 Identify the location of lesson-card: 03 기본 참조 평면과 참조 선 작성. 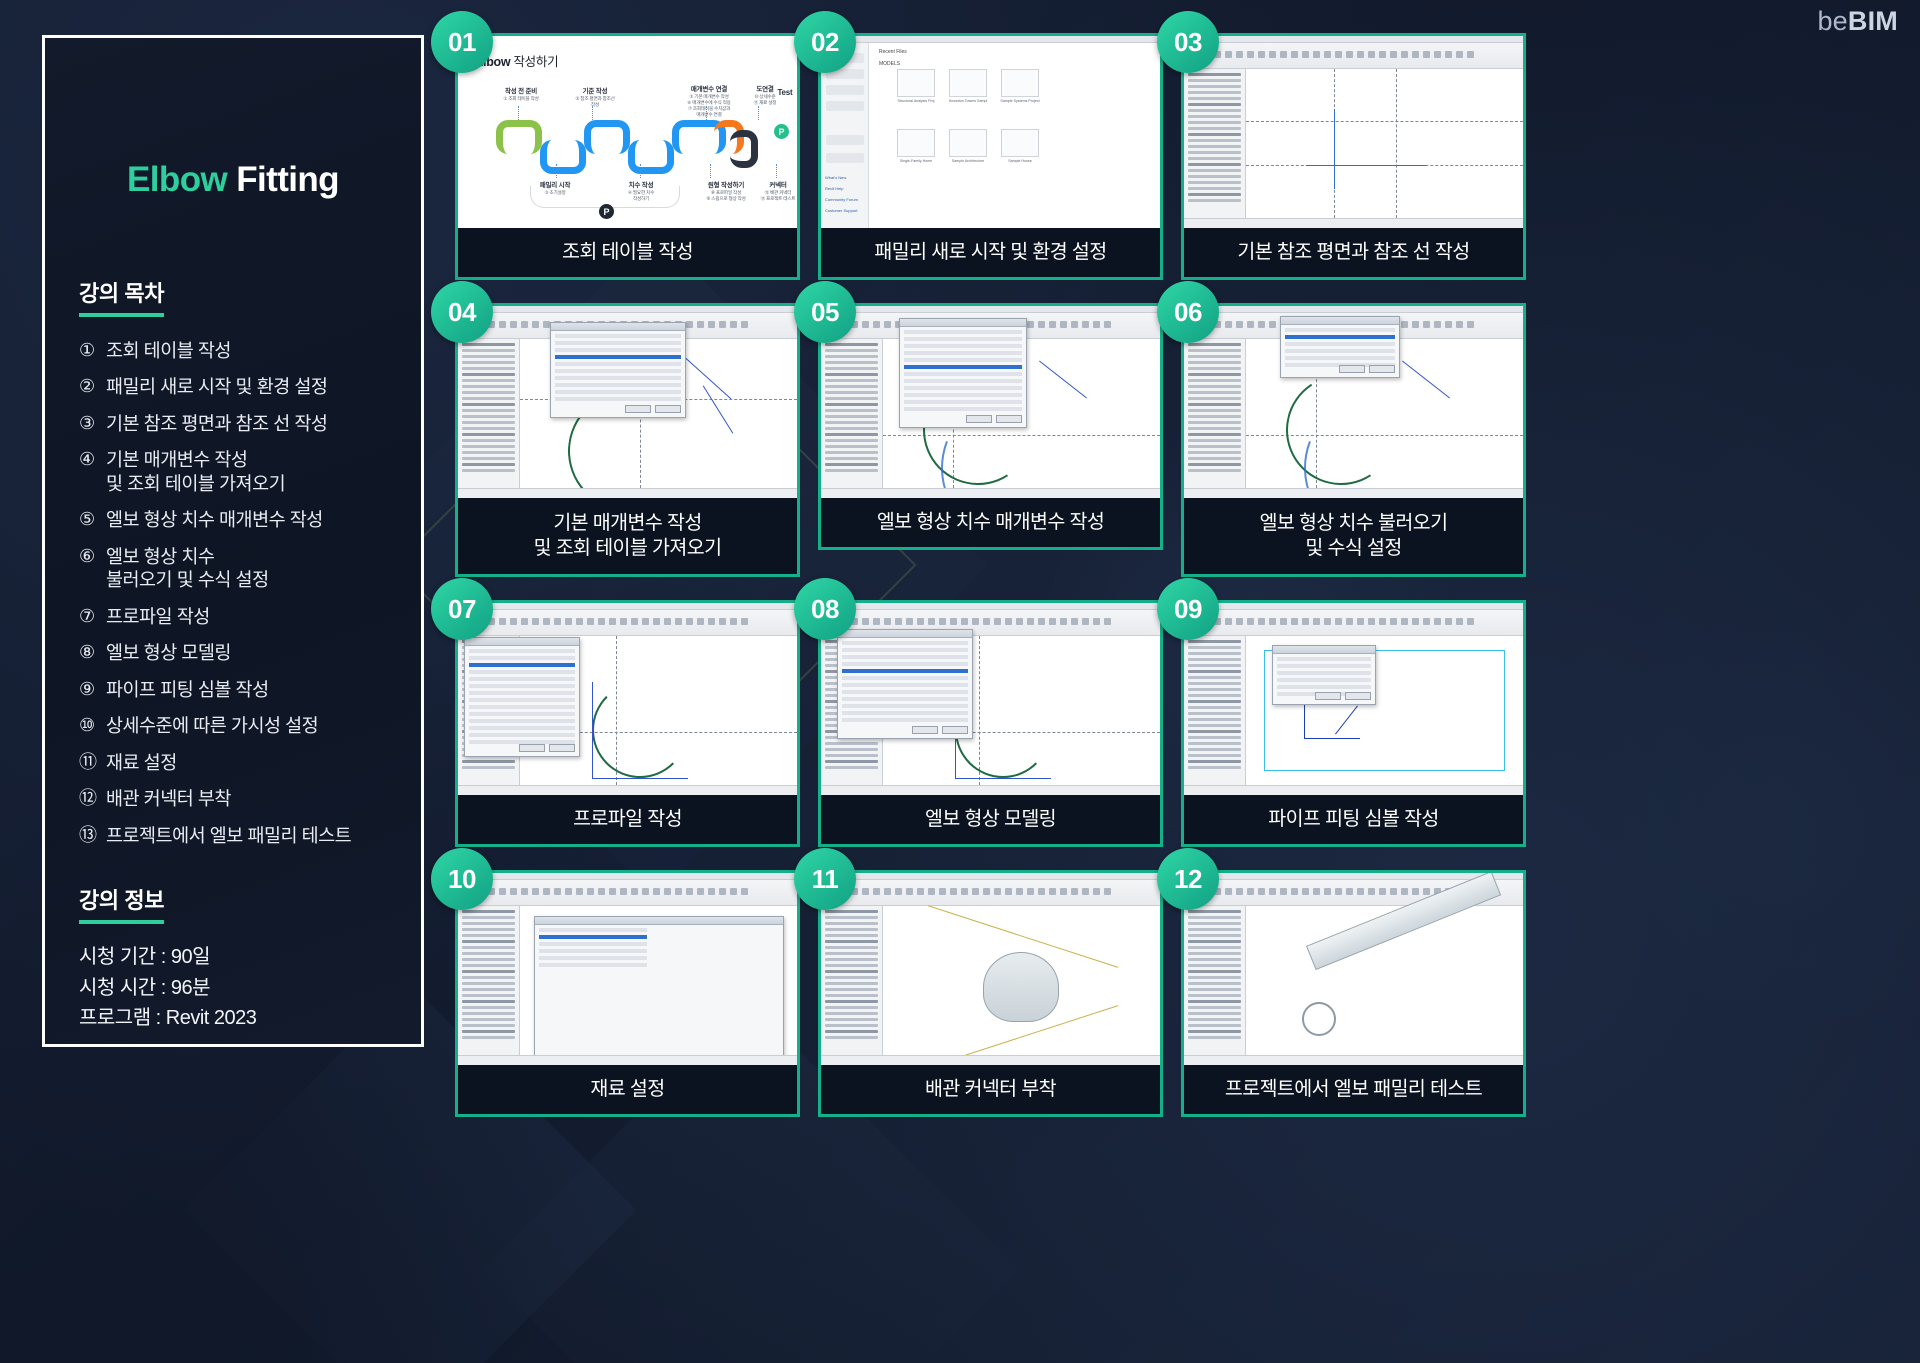
(1341, 145).